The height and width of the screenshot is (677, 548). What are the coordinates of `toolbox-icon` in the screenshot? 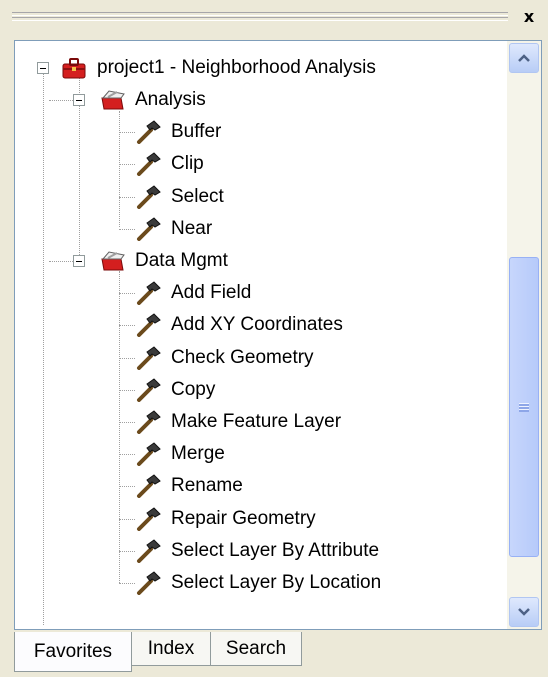 It's located at (75, 68).